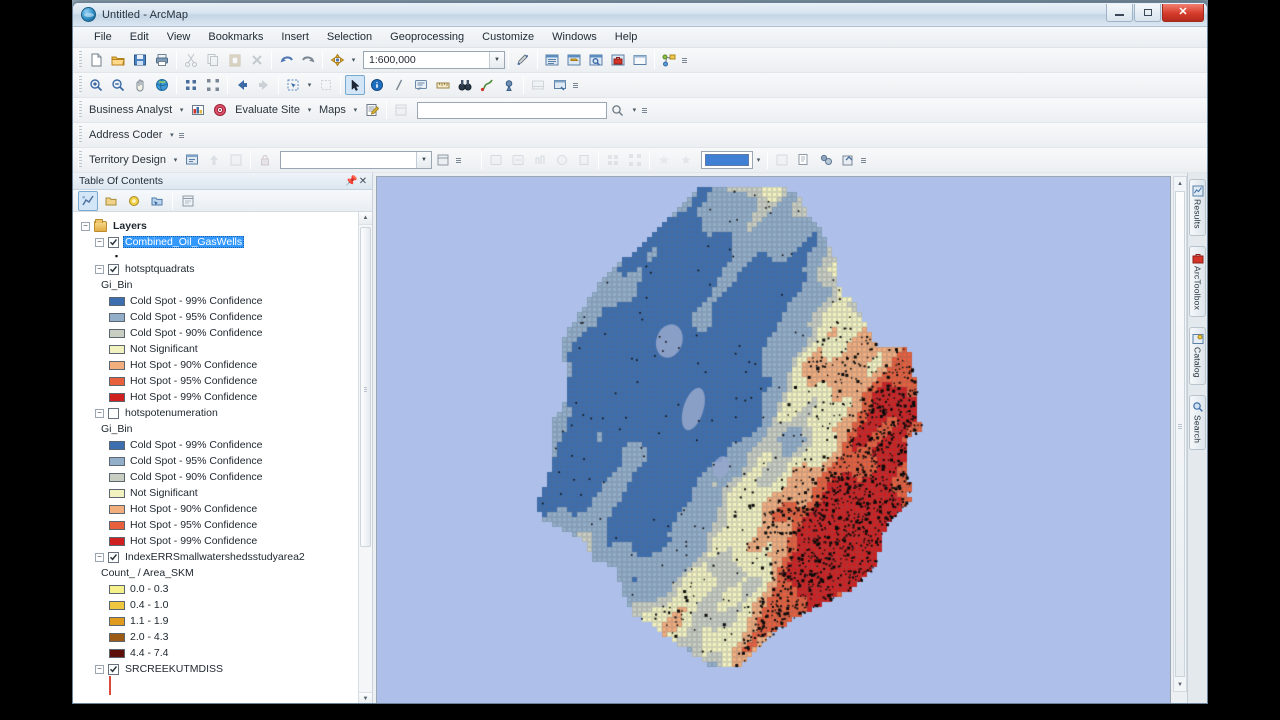 The height and width of the screenshot is (720, 1280). Describe the element at coordinates (574, 37) in the screenshot. I see `menu-windows: Windows` at that location.